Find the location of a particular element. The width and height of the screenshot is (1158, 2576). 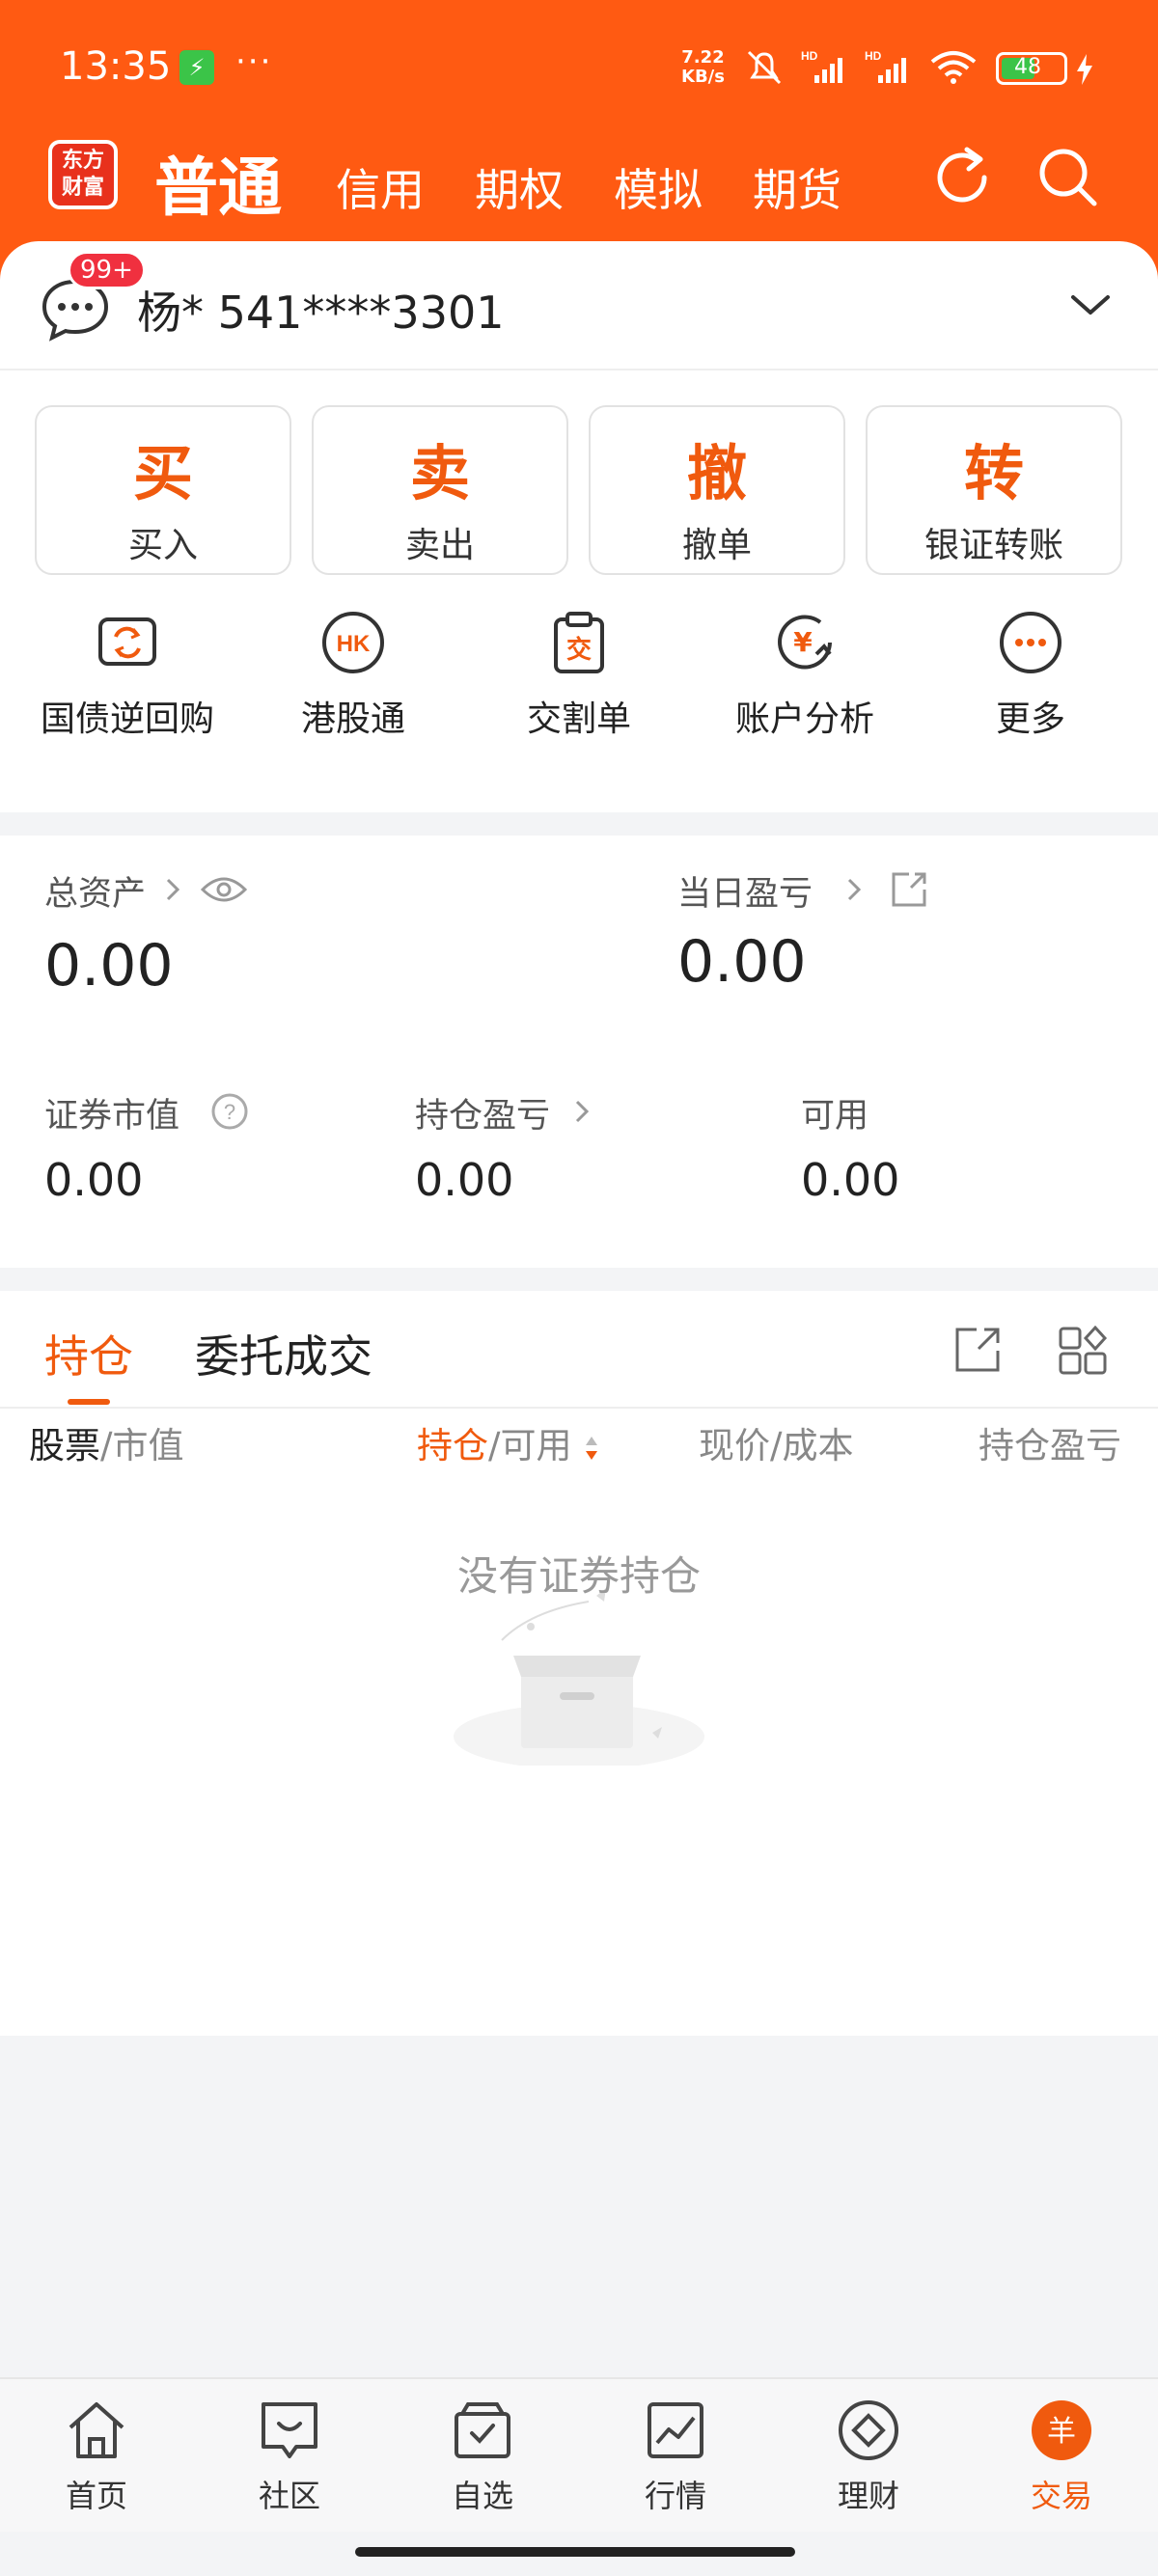

empty-state-message: 没有证券持仓 is located at coordinates (578, 1576).